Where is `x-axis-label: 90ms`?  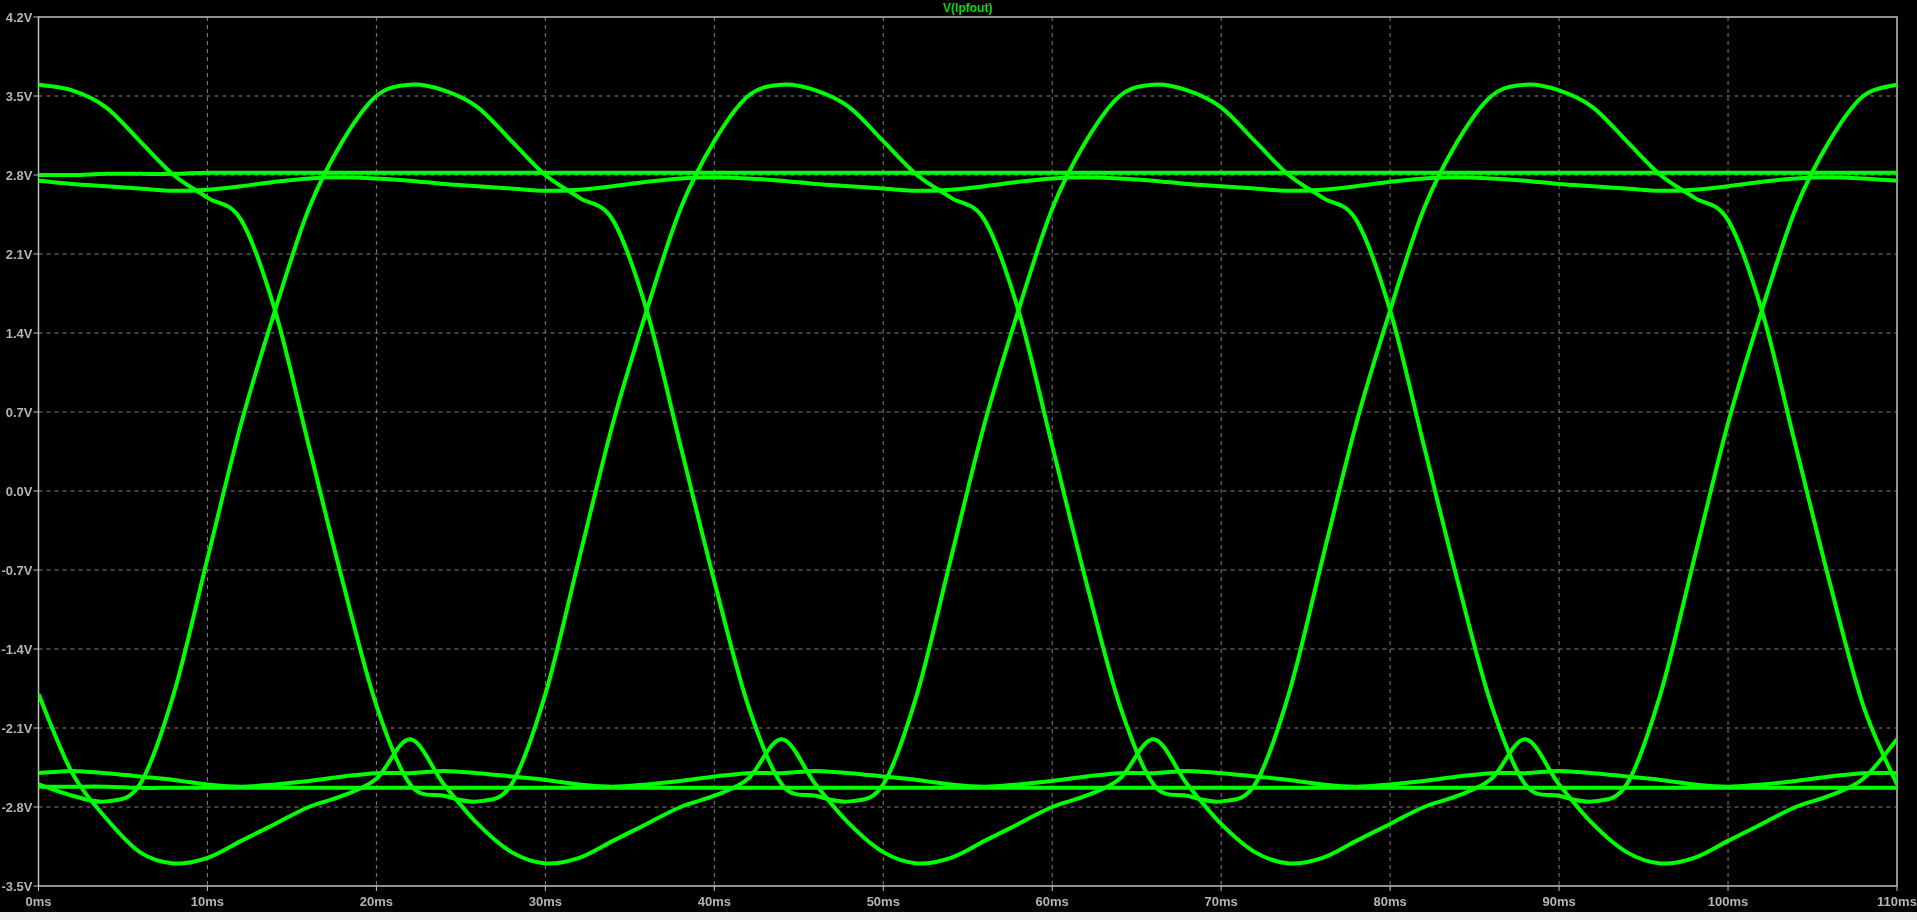 x-axis-label: 90ms is located at coordinates (1559, 901).